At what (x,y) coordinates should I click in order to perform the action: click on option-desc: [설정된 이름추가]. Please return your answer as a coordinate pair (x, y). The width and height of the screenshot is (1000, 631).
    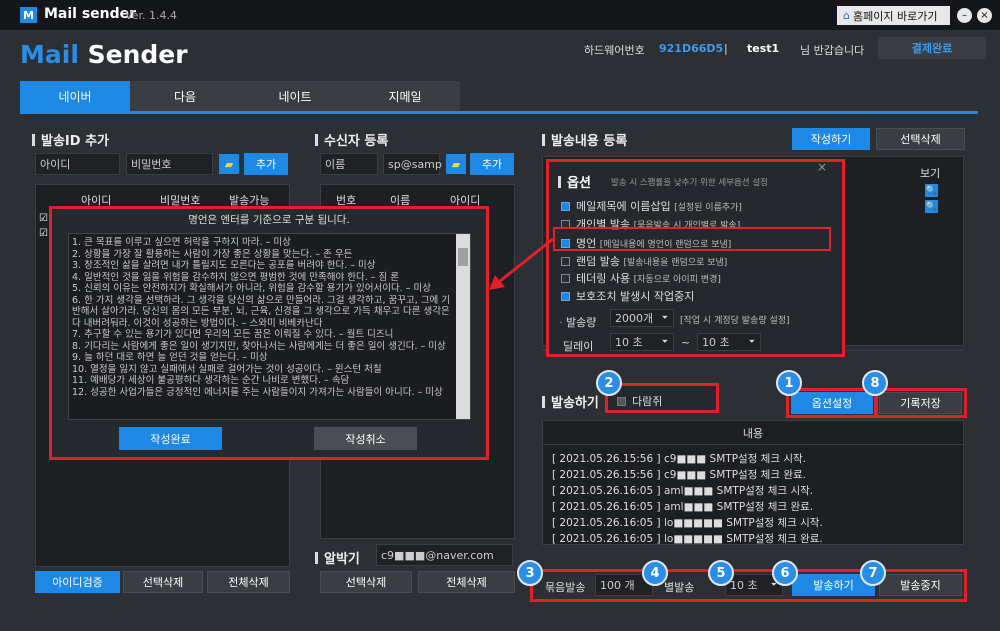
    Looking at the image, I should click on (708, 208).